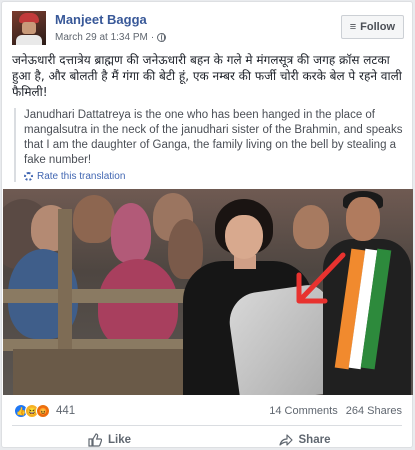 The height and width of the screenshot is (450, 415). I want to click on rate-translation-label: Rate this translation, so click(81, 176).